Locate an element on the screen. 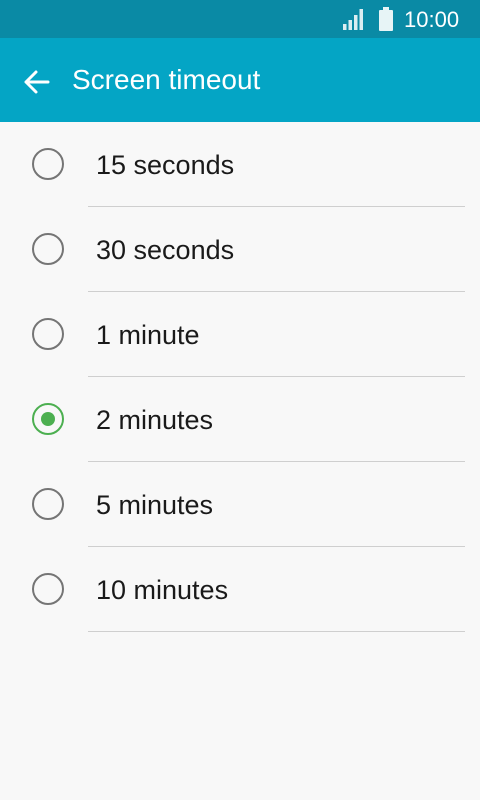 The image size is (480, 800). radio-dot is located at coordinates (48, 419).